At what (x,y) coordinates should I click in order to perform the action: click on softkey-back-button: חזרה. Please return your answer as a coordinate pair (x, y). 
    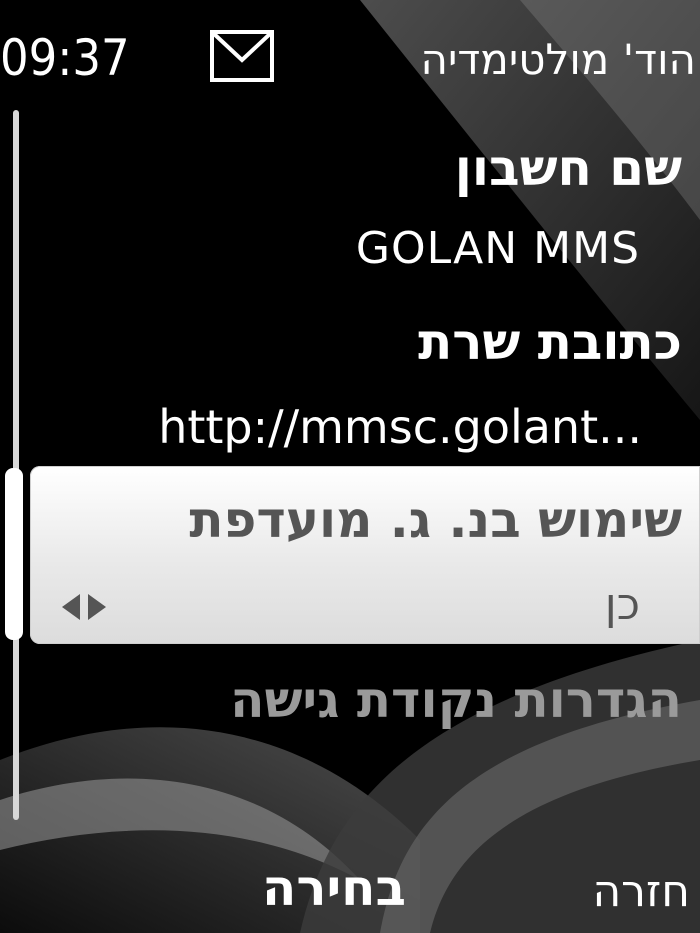
    Looking at the image, I should click on (641, 892).